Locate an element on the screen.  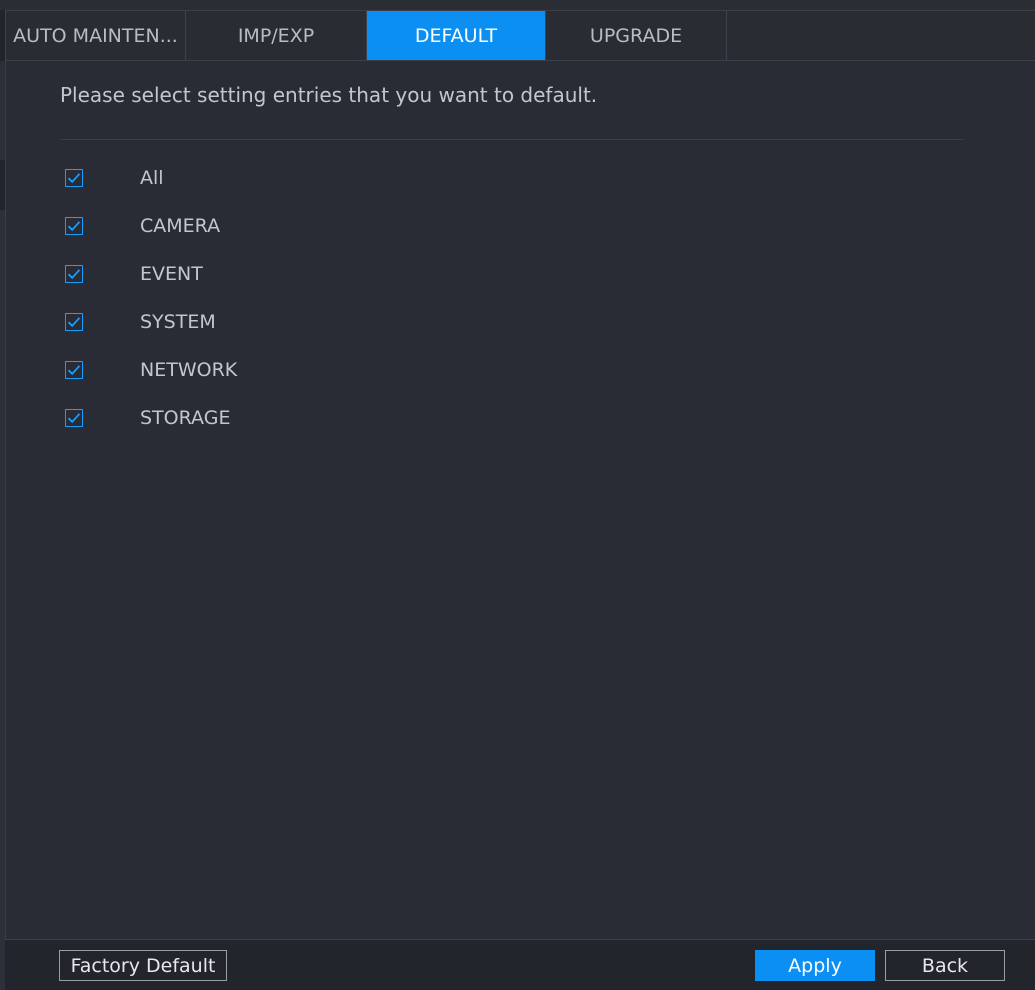
option-label: All is located at coordinates (152, 178).